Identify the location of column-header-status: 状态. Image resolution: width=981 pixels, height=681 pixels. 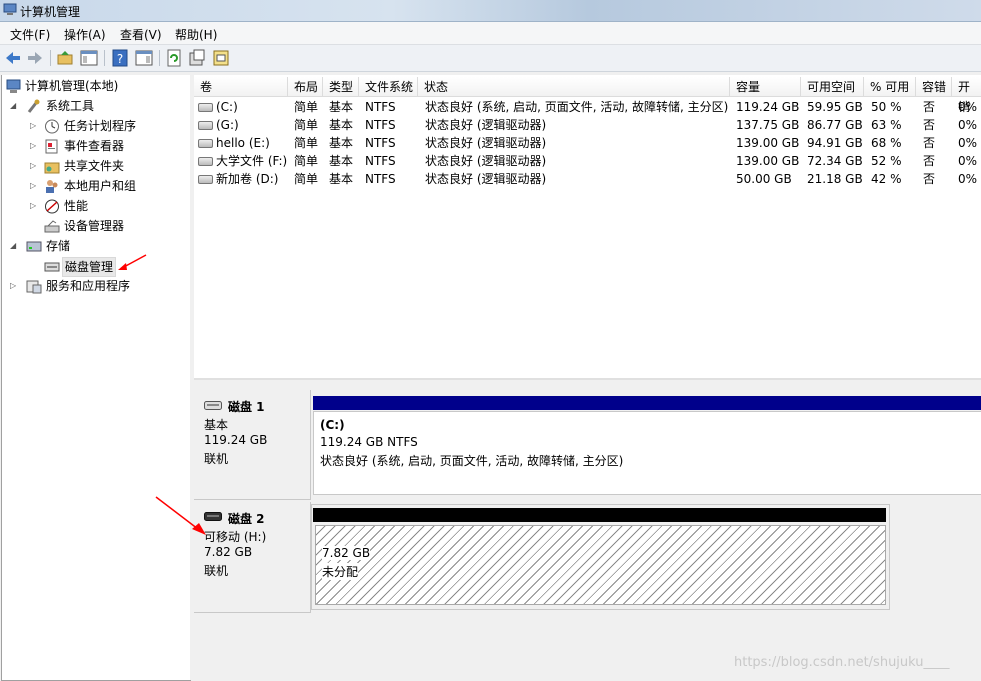
(574, 87).